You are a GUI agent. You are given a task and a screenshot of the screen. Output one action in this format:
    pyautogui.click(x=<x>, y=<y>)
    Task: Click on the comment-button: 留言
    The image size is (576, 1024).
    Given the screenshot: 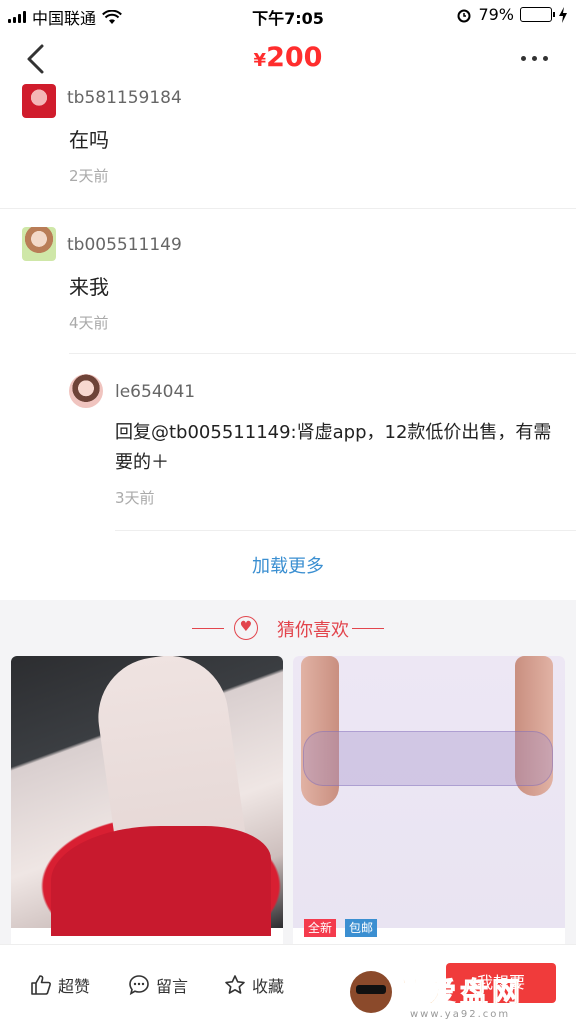 What is the action you would take?
    pyautogui.click(x=158, y=985)
    